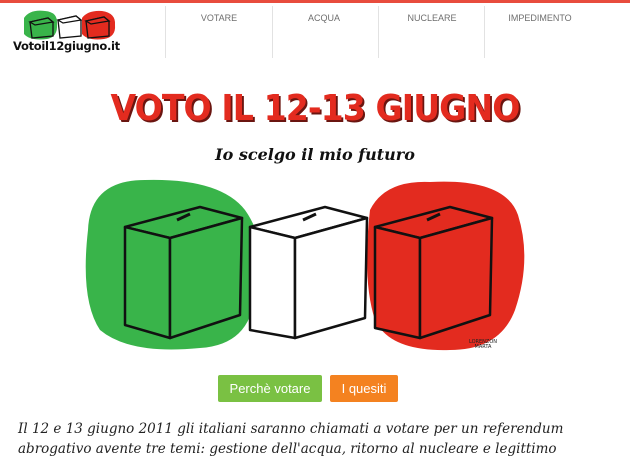 Image resolution: width=630 pixels, height=459 pixels. Describe the element at coordinates (308, 272) in the screenshot. I see `white-ballot-box-icon` at that location.